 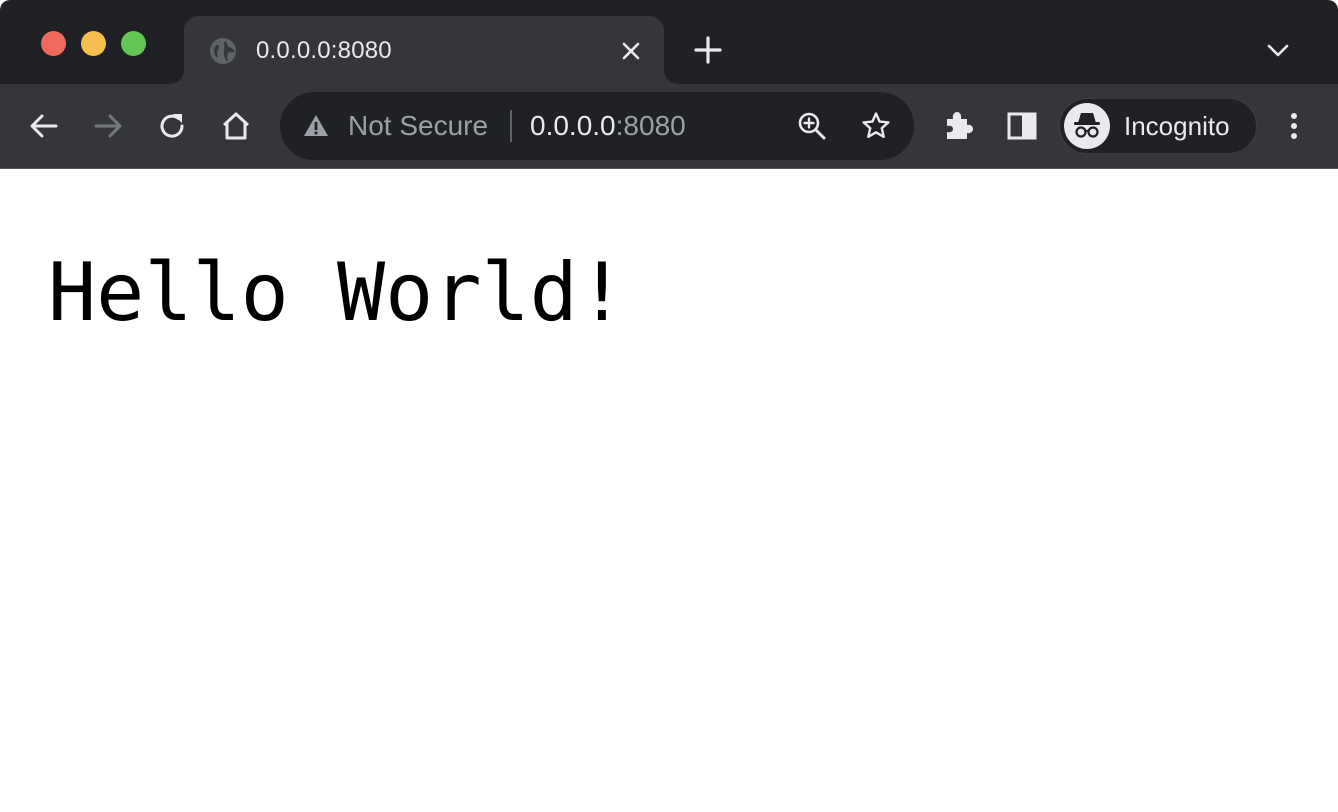 I want to click on three-dots-vertical-icon, so click(x=1294, y=126).